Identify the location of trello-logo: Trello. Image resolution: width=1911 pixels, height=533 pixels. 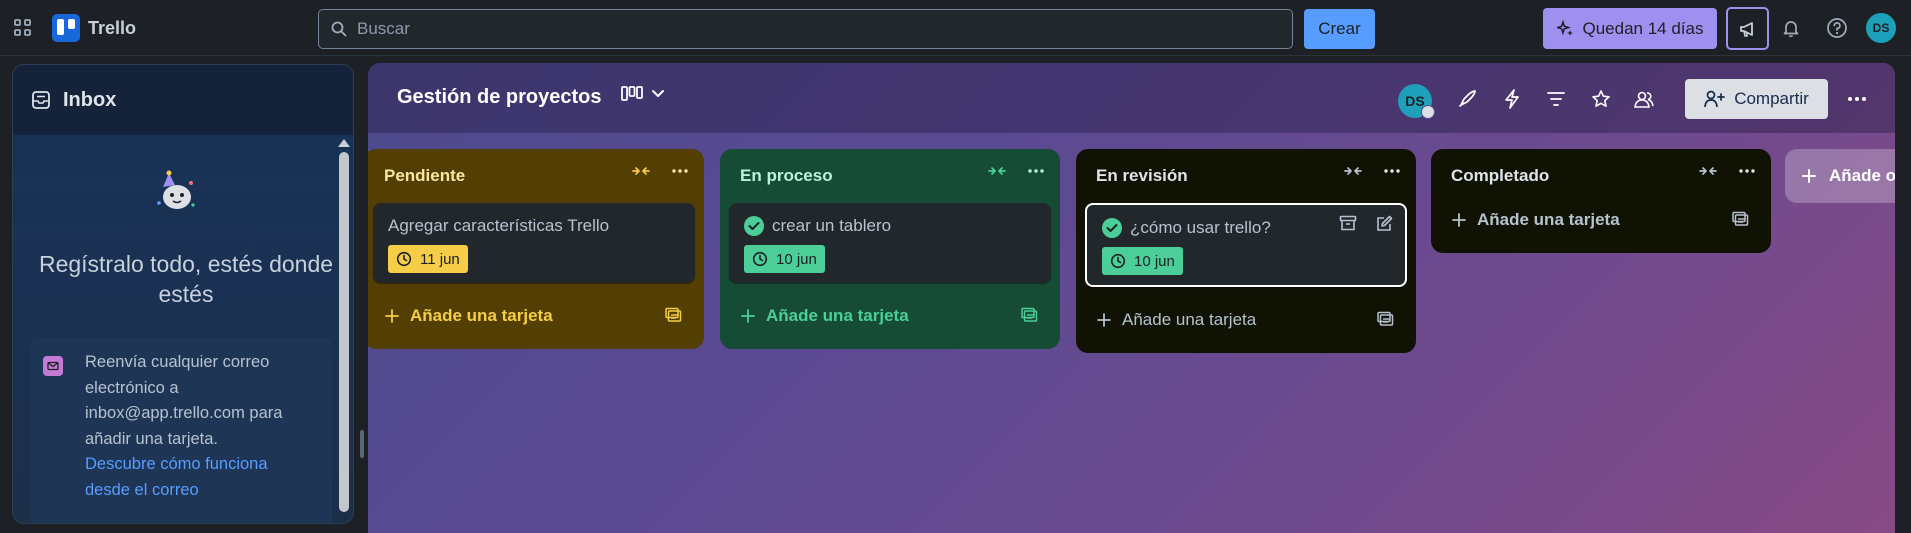
(94, 28).